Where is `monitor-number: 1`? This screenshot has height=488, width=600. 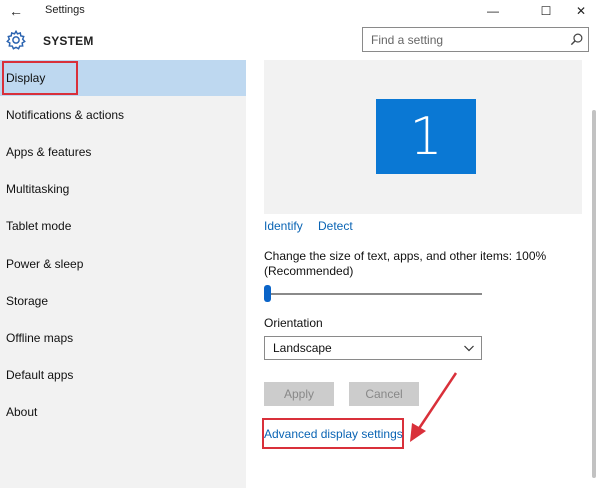
monitor-number: 1 is located at coordinates (426, 136).